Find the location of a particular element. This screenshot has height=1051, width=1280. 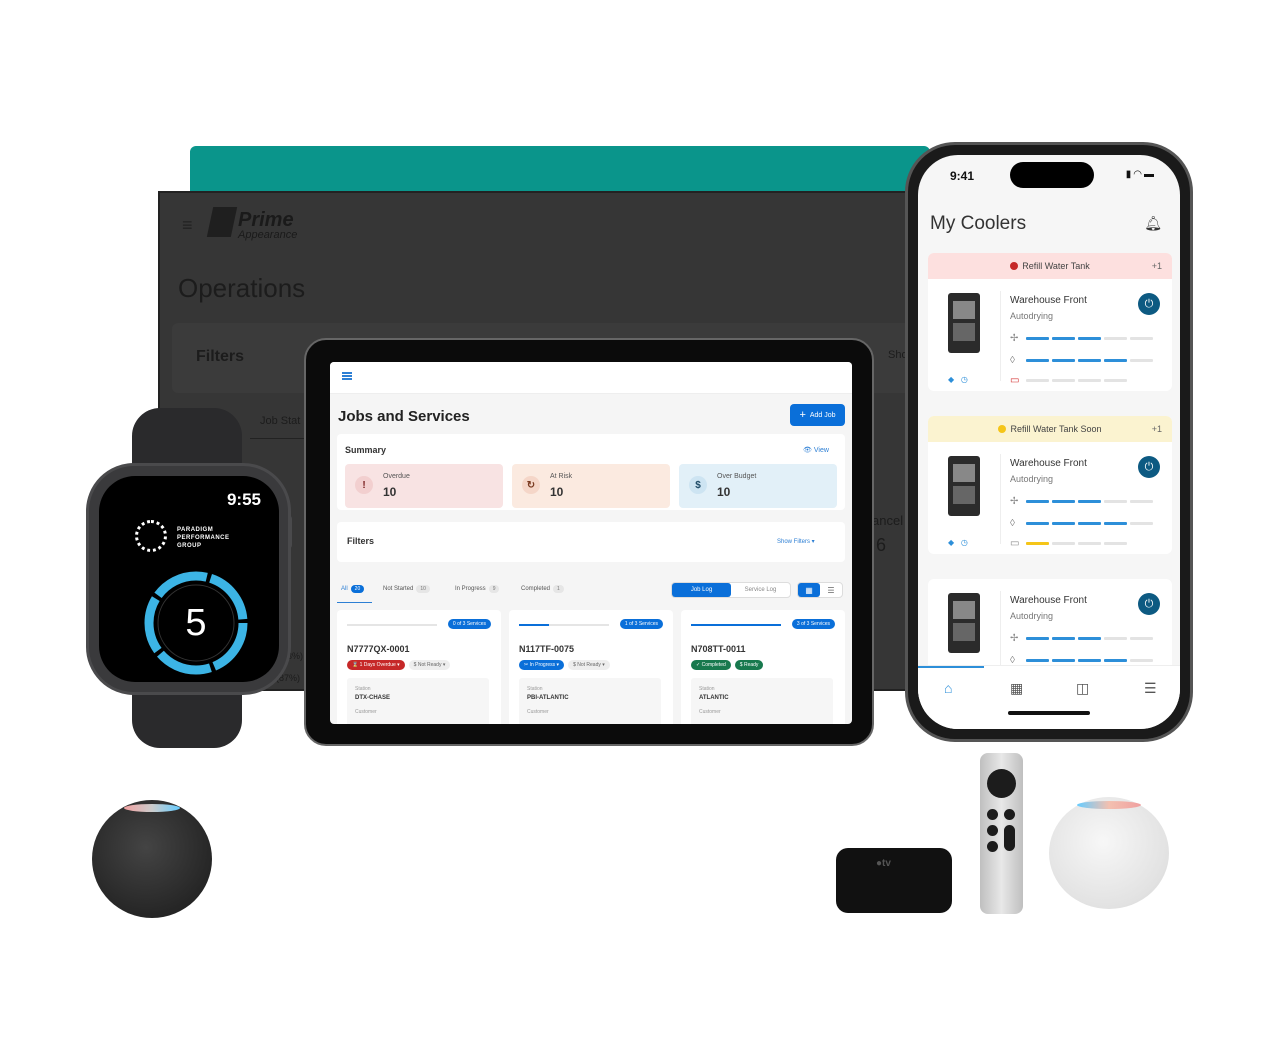

tv-label: tv is located at coordinates (886, 863).